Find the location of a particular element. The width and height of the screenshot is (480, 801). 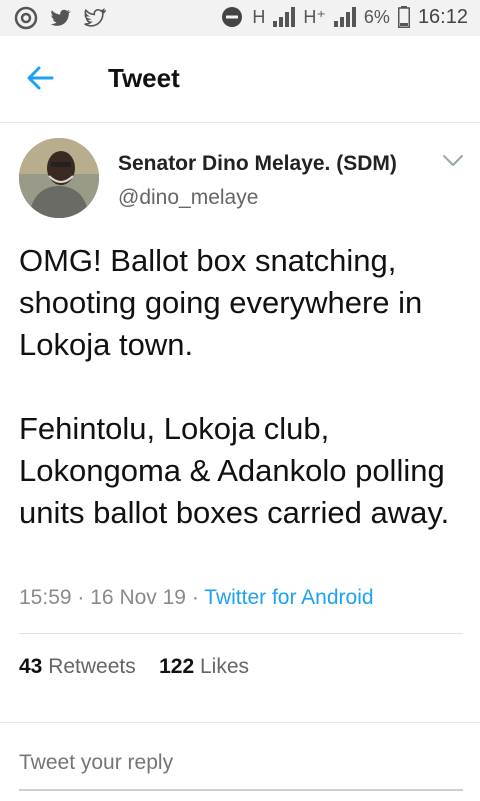

network-type-hplus: H⁺ is located at coordinates (314, 16).